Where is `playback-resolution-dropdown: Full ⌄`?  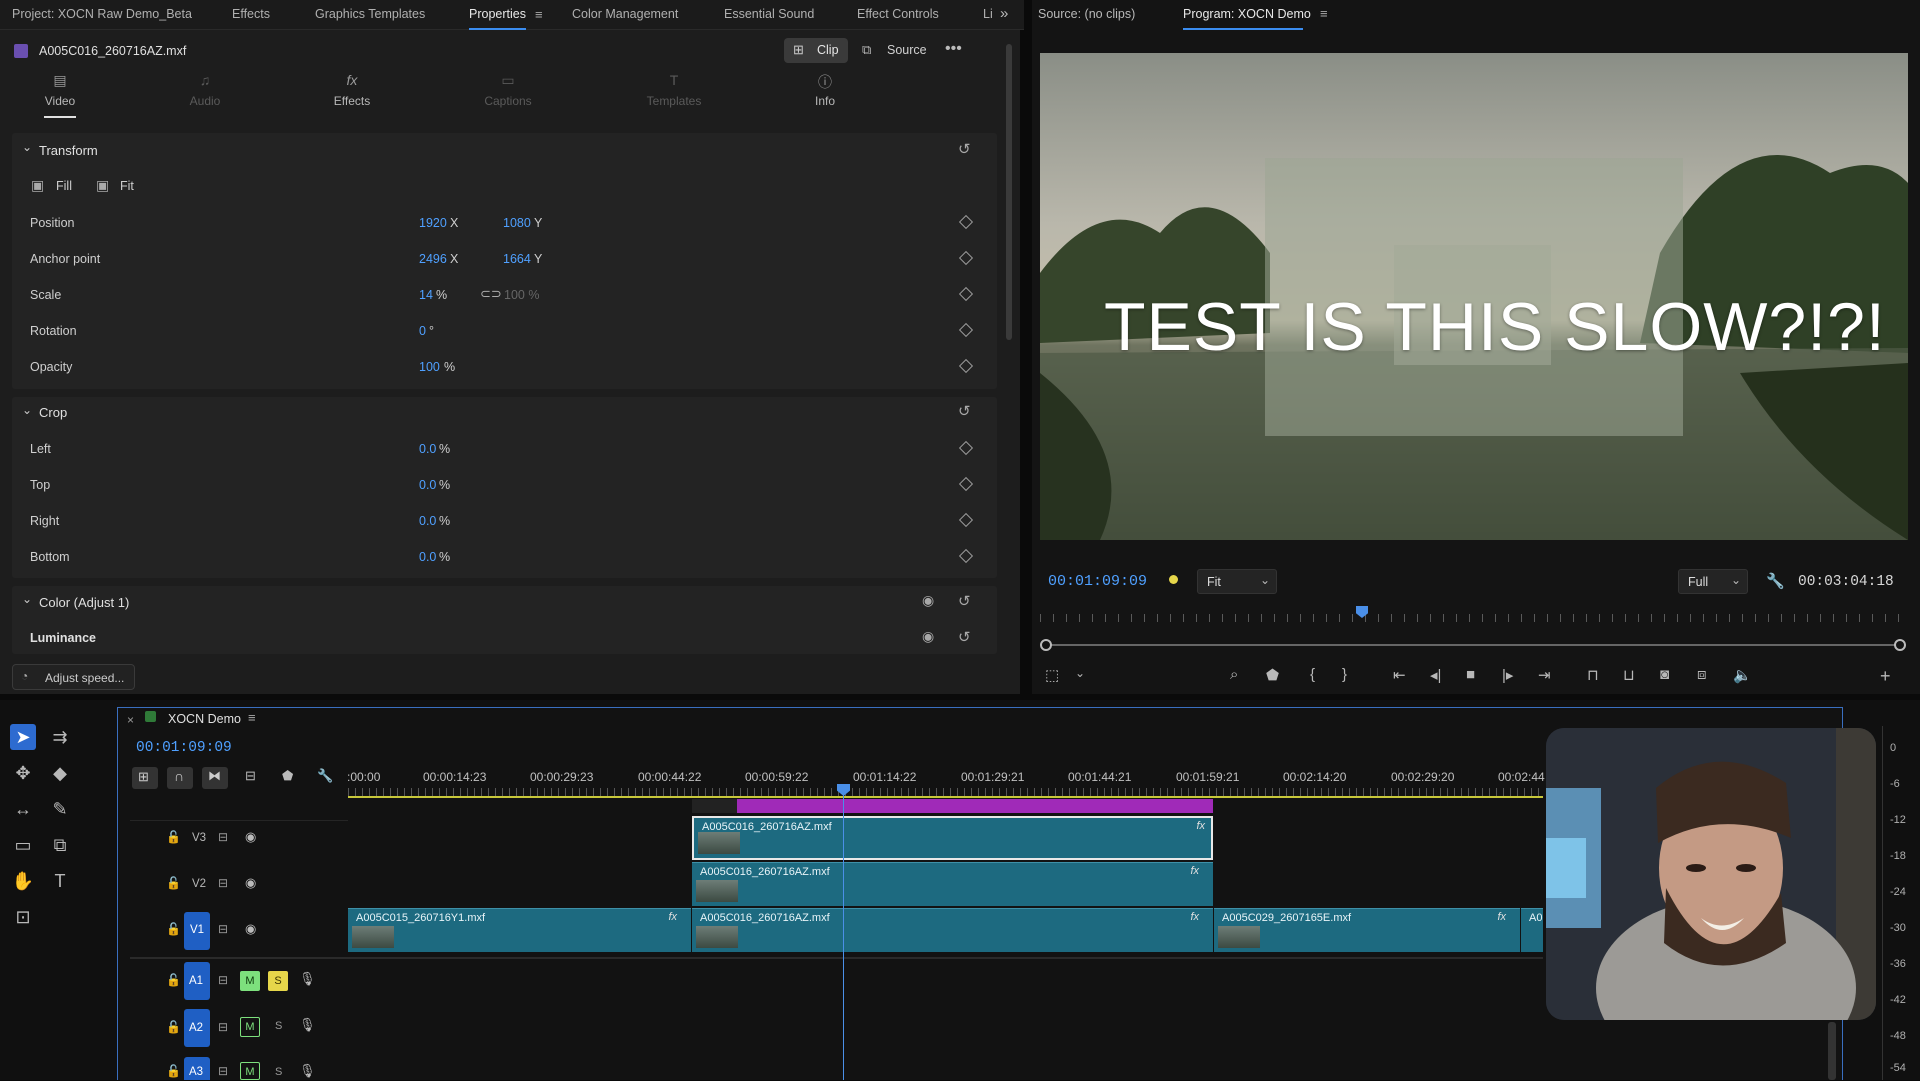 playback-resolution-dropdown: Full ⌄ is located at coordinates (1713, 581).